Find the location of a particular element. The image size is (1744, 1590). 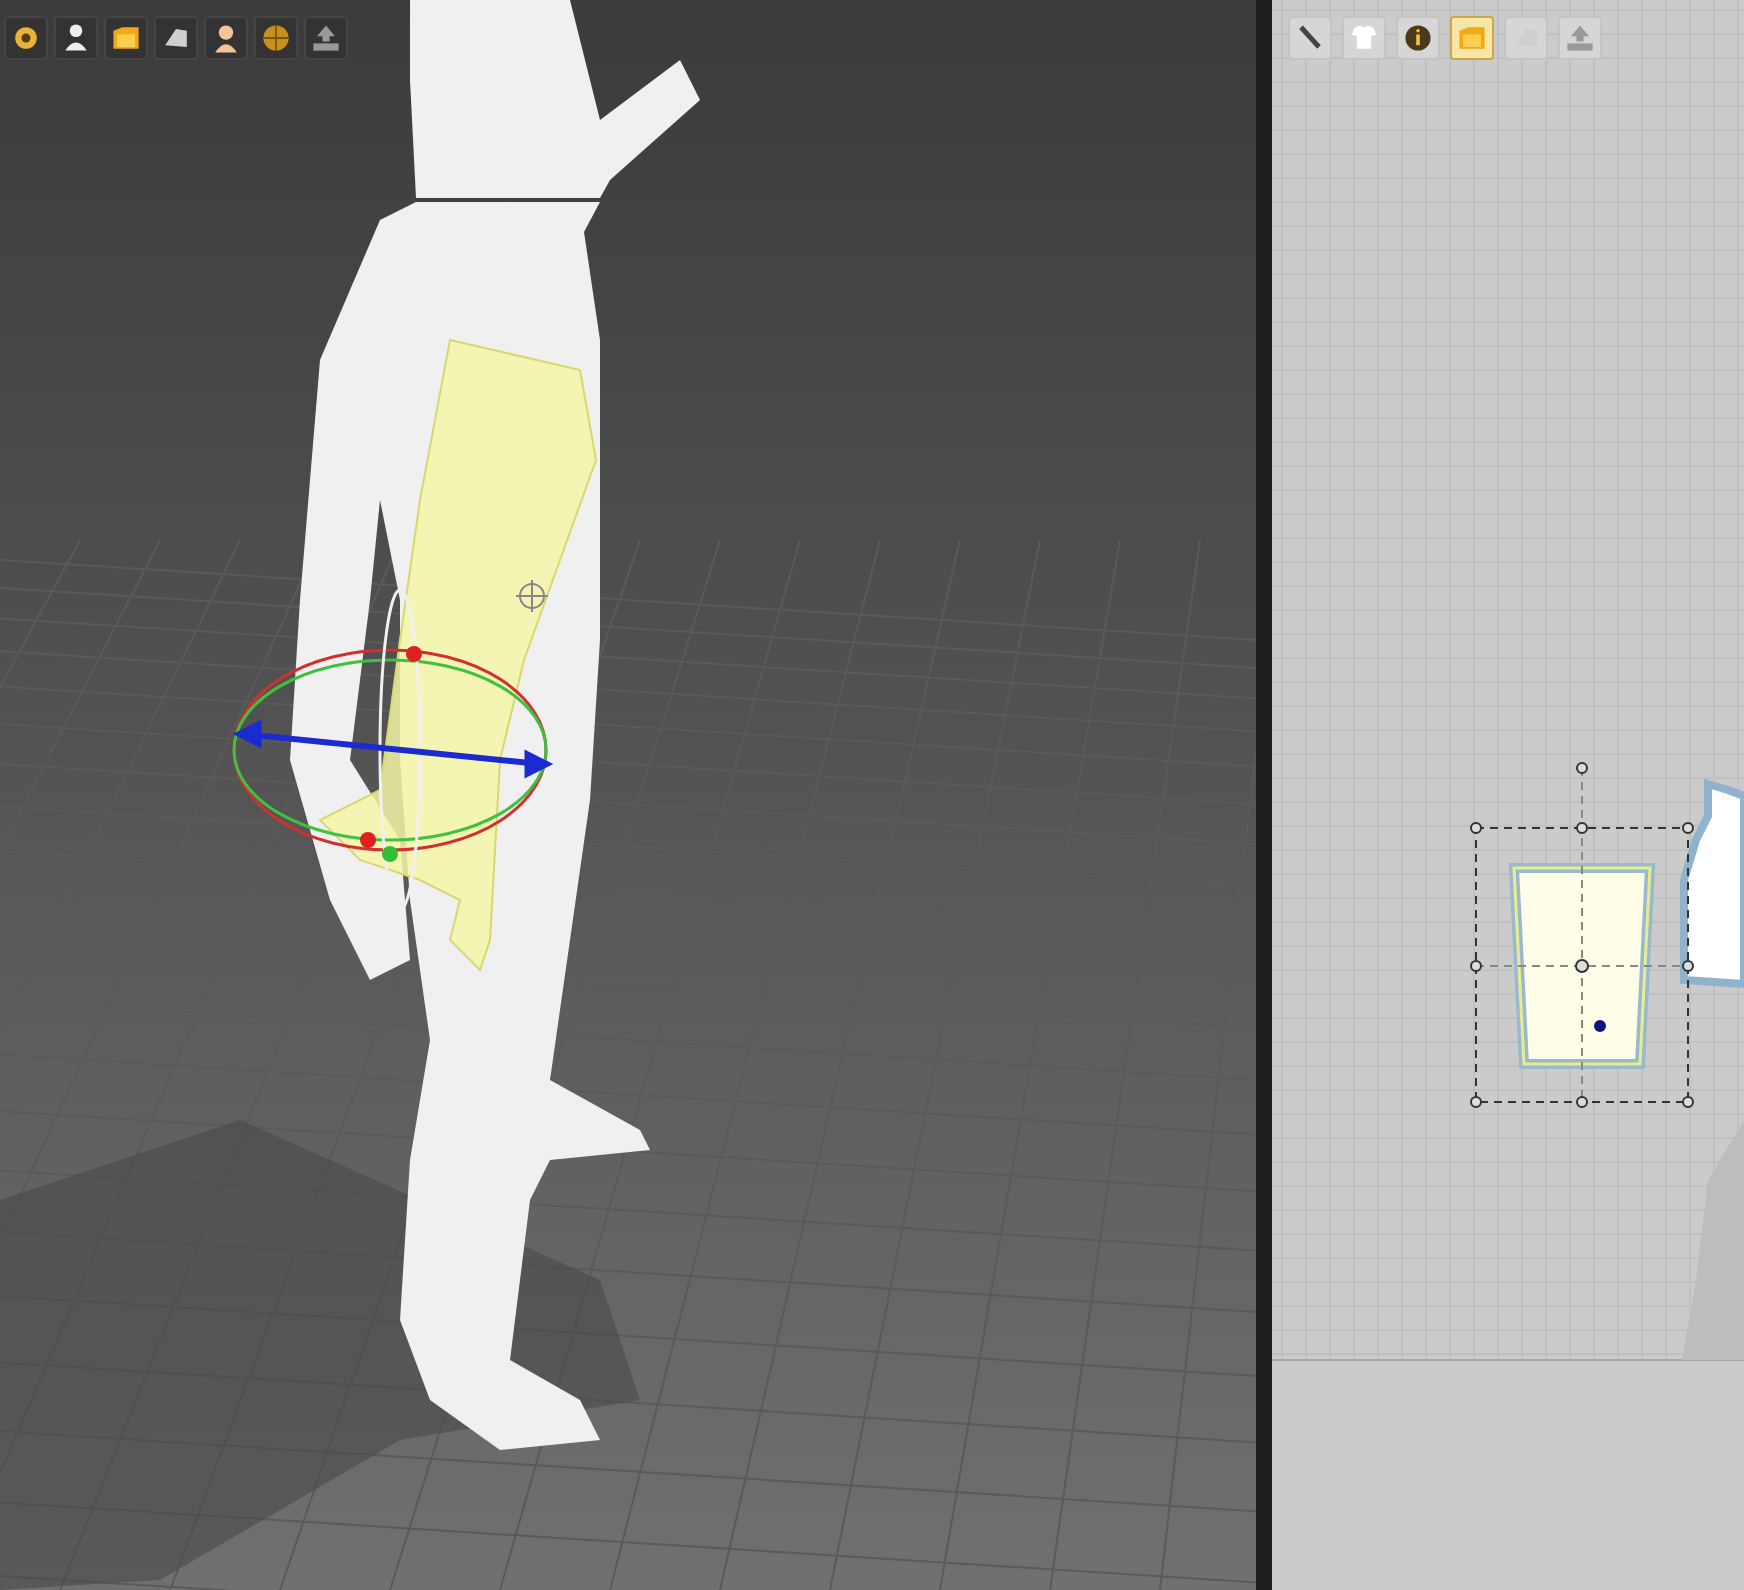

info-icon is located at coordinates (1418, 38).